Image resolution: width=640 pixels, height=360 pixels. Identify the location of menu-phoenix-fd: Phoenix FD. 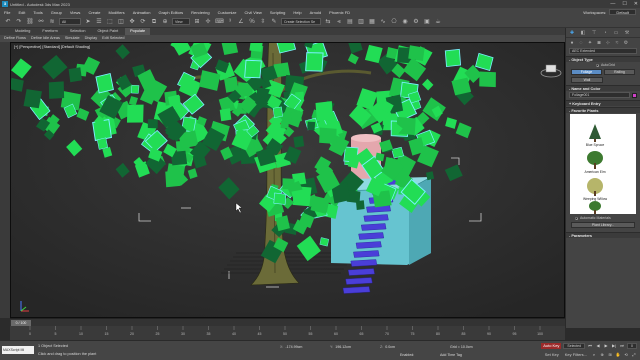
(339, 12).